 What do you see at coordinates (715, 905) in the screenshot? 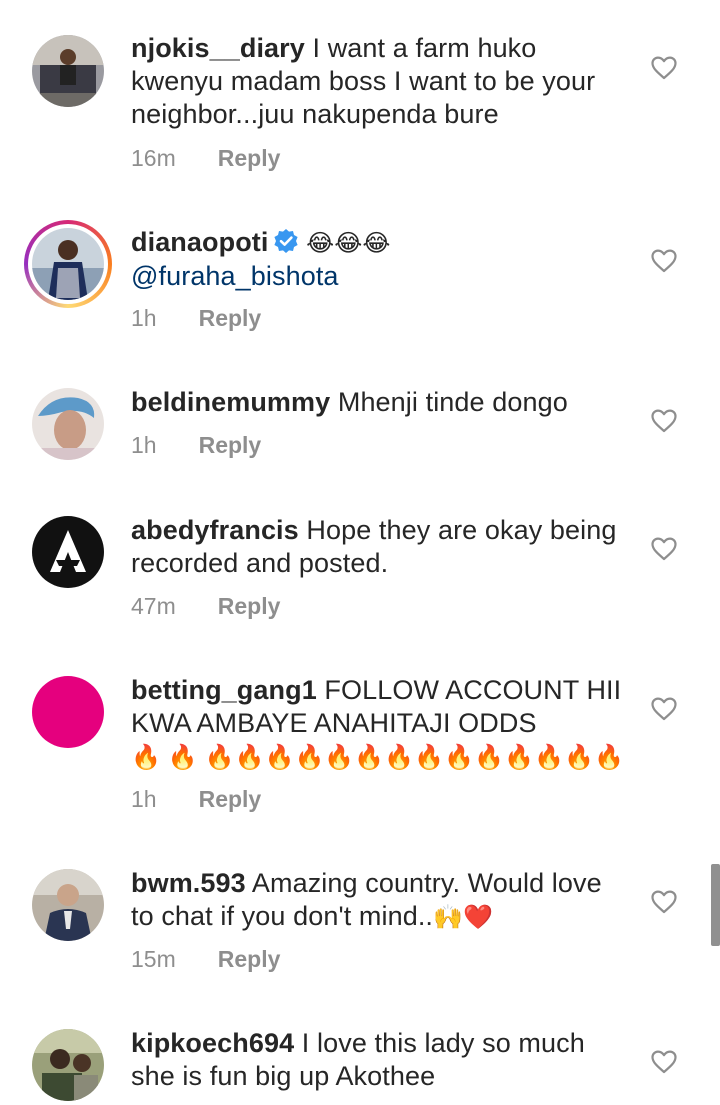
I see `scrollbar-thumb` at bounding box center [715, 905].